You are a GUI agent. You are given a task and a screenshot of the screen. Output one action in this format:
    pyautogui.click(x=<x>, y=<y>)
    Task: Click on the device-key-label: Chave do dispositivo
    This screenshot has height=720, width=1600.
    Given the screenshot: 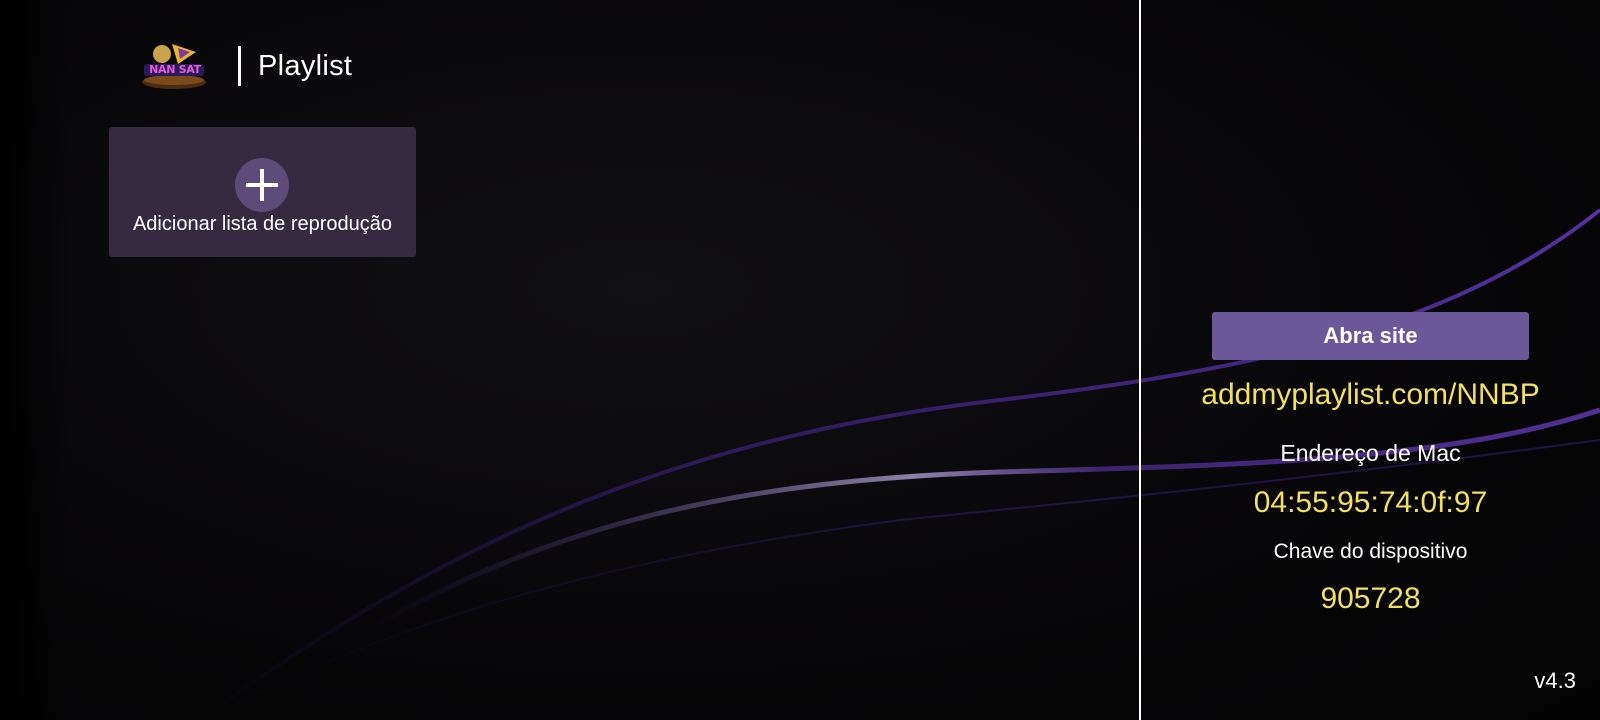 What is the action you would take?
    pyautogui.click(x=1370, y=551)
    